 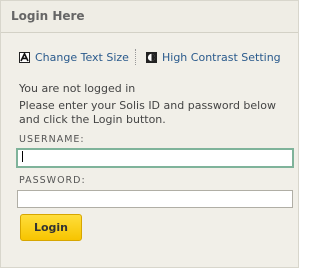 What do you see at coordinates (51, 227) in the screenshot?
I see `login-button: Login` at bounding box center [51, 227].